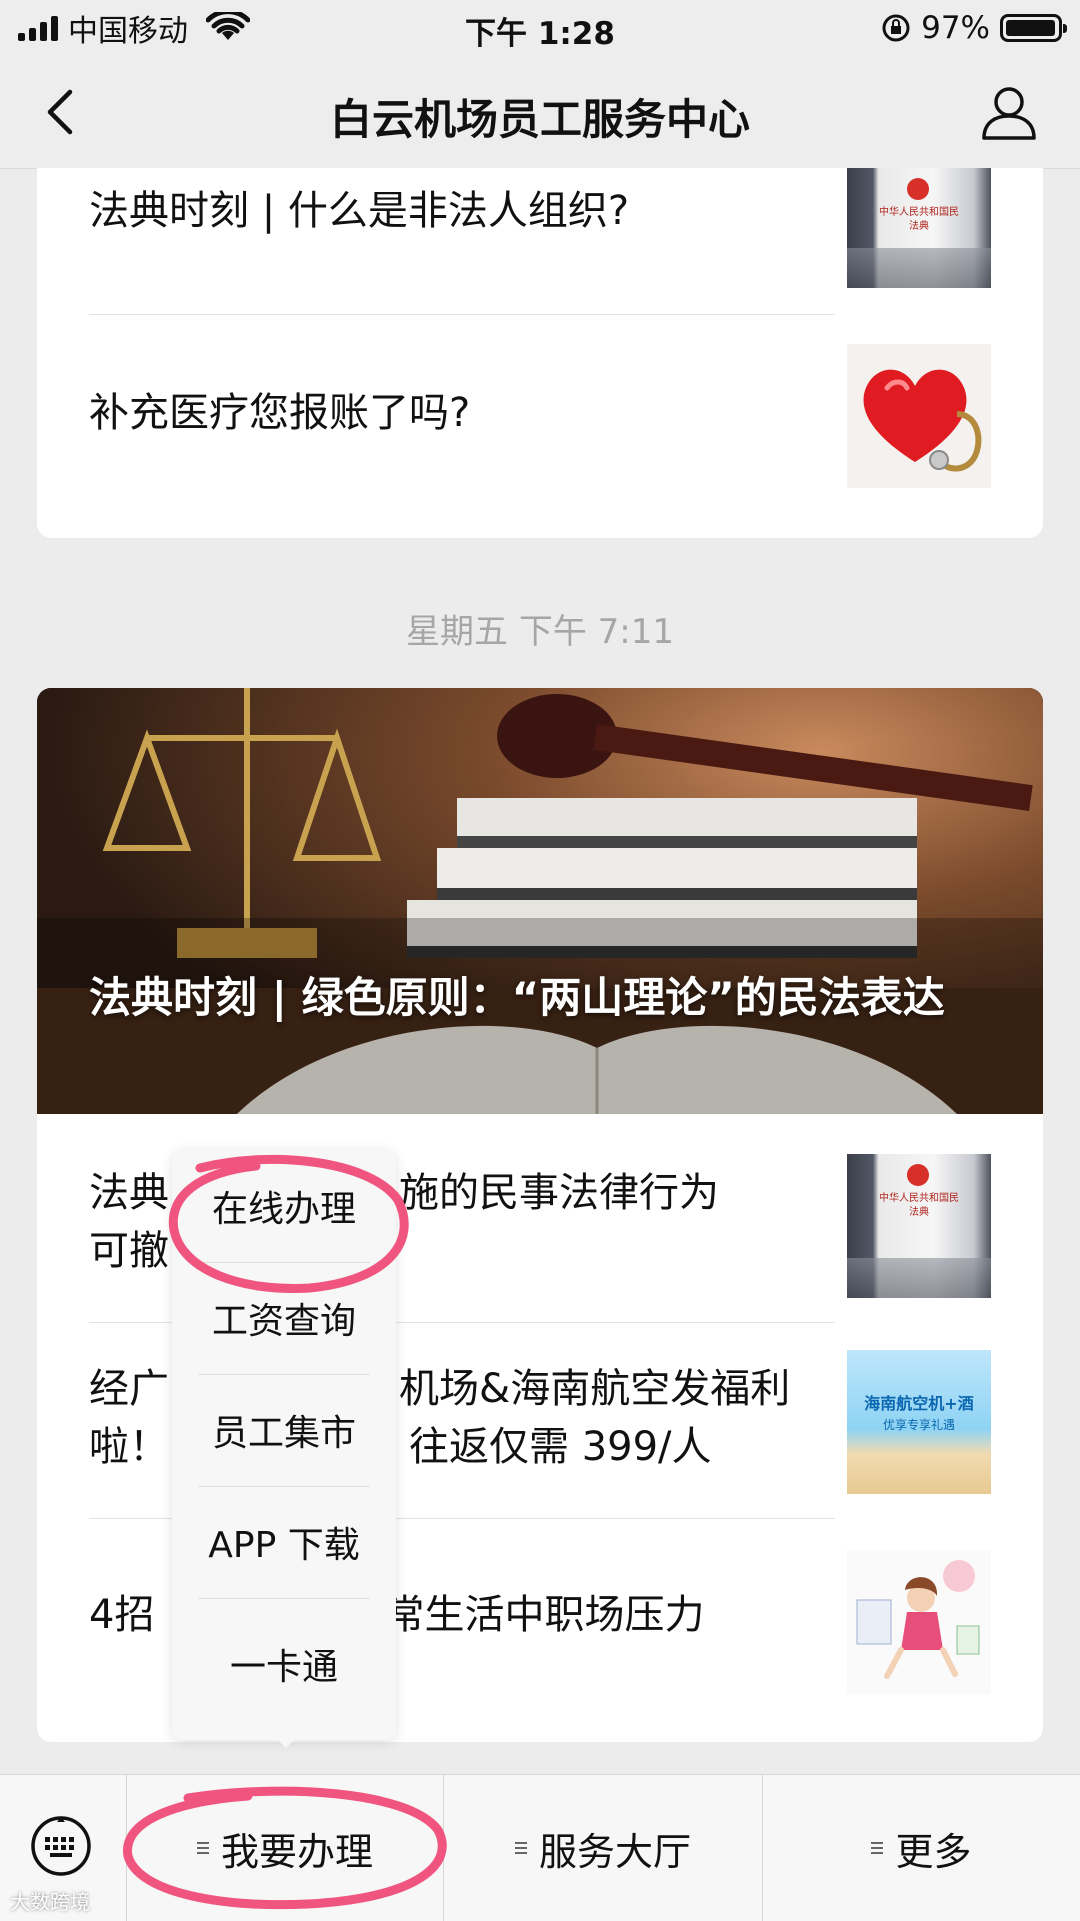 Image resolution: width=1080 pixels, height=1921 pixels. I want to click on keyboard-icon, so click(61, 1846).